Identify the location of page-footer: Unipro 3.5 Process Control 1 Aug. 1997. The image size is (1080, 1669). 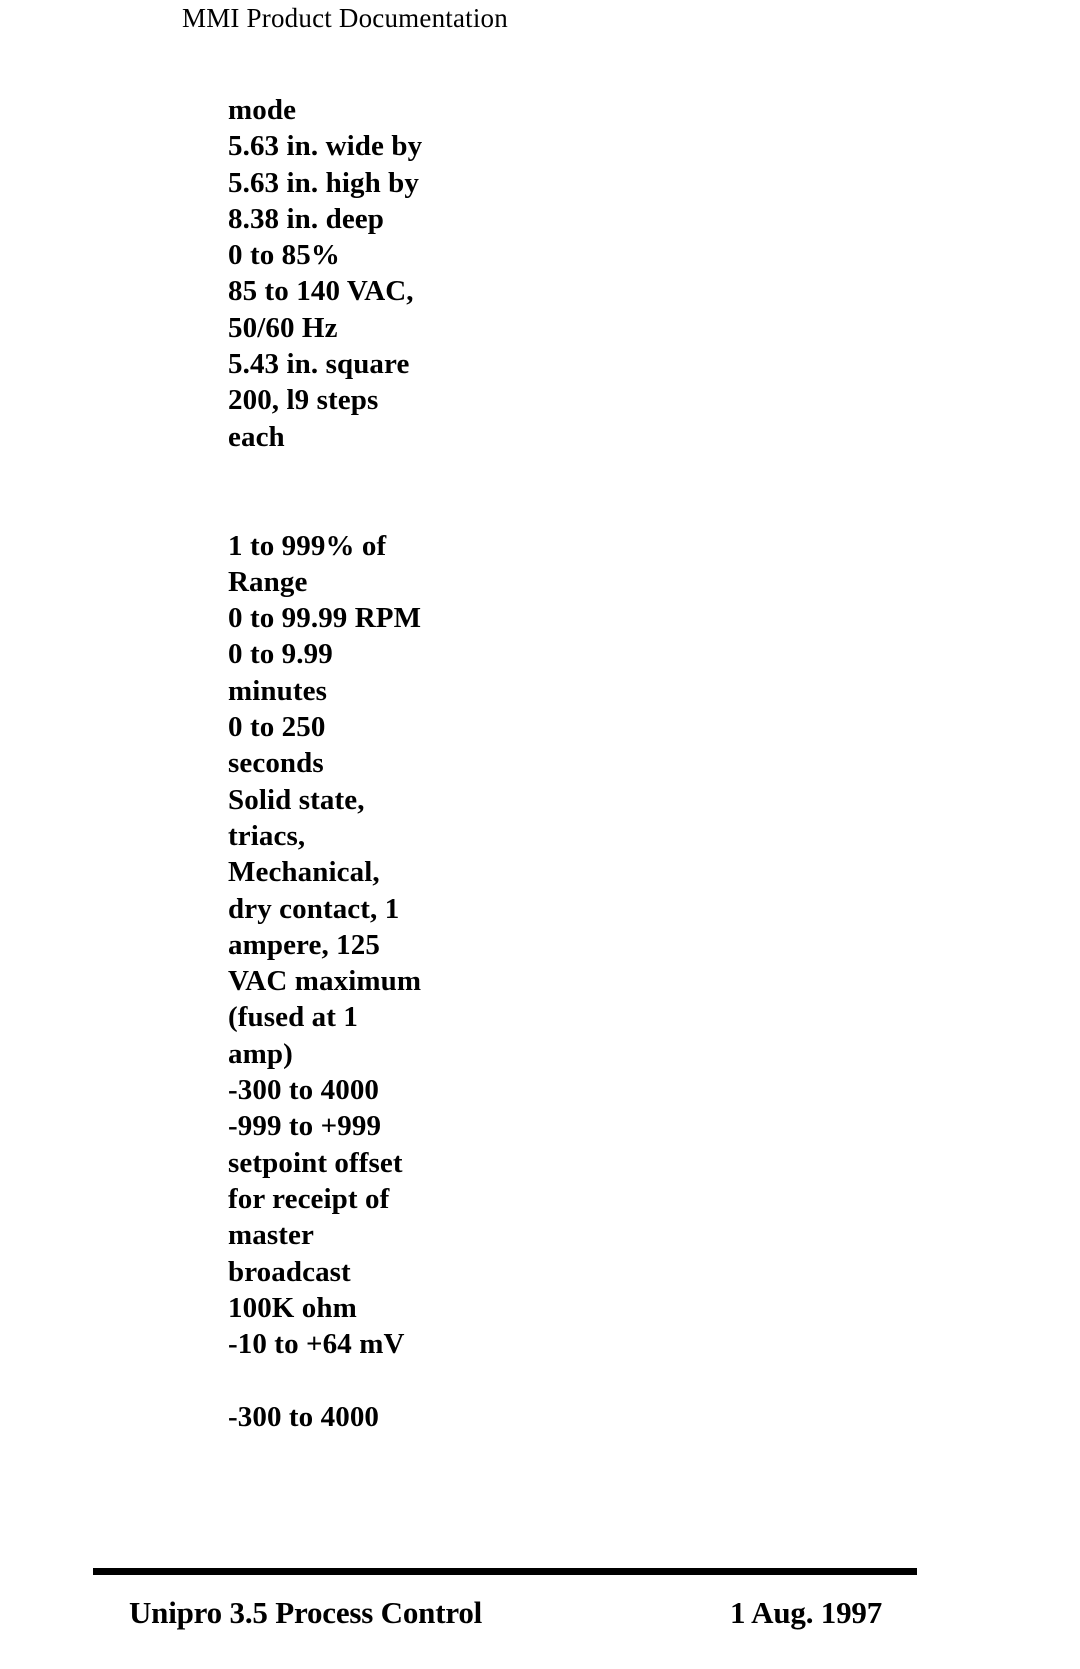
(505, 1613).